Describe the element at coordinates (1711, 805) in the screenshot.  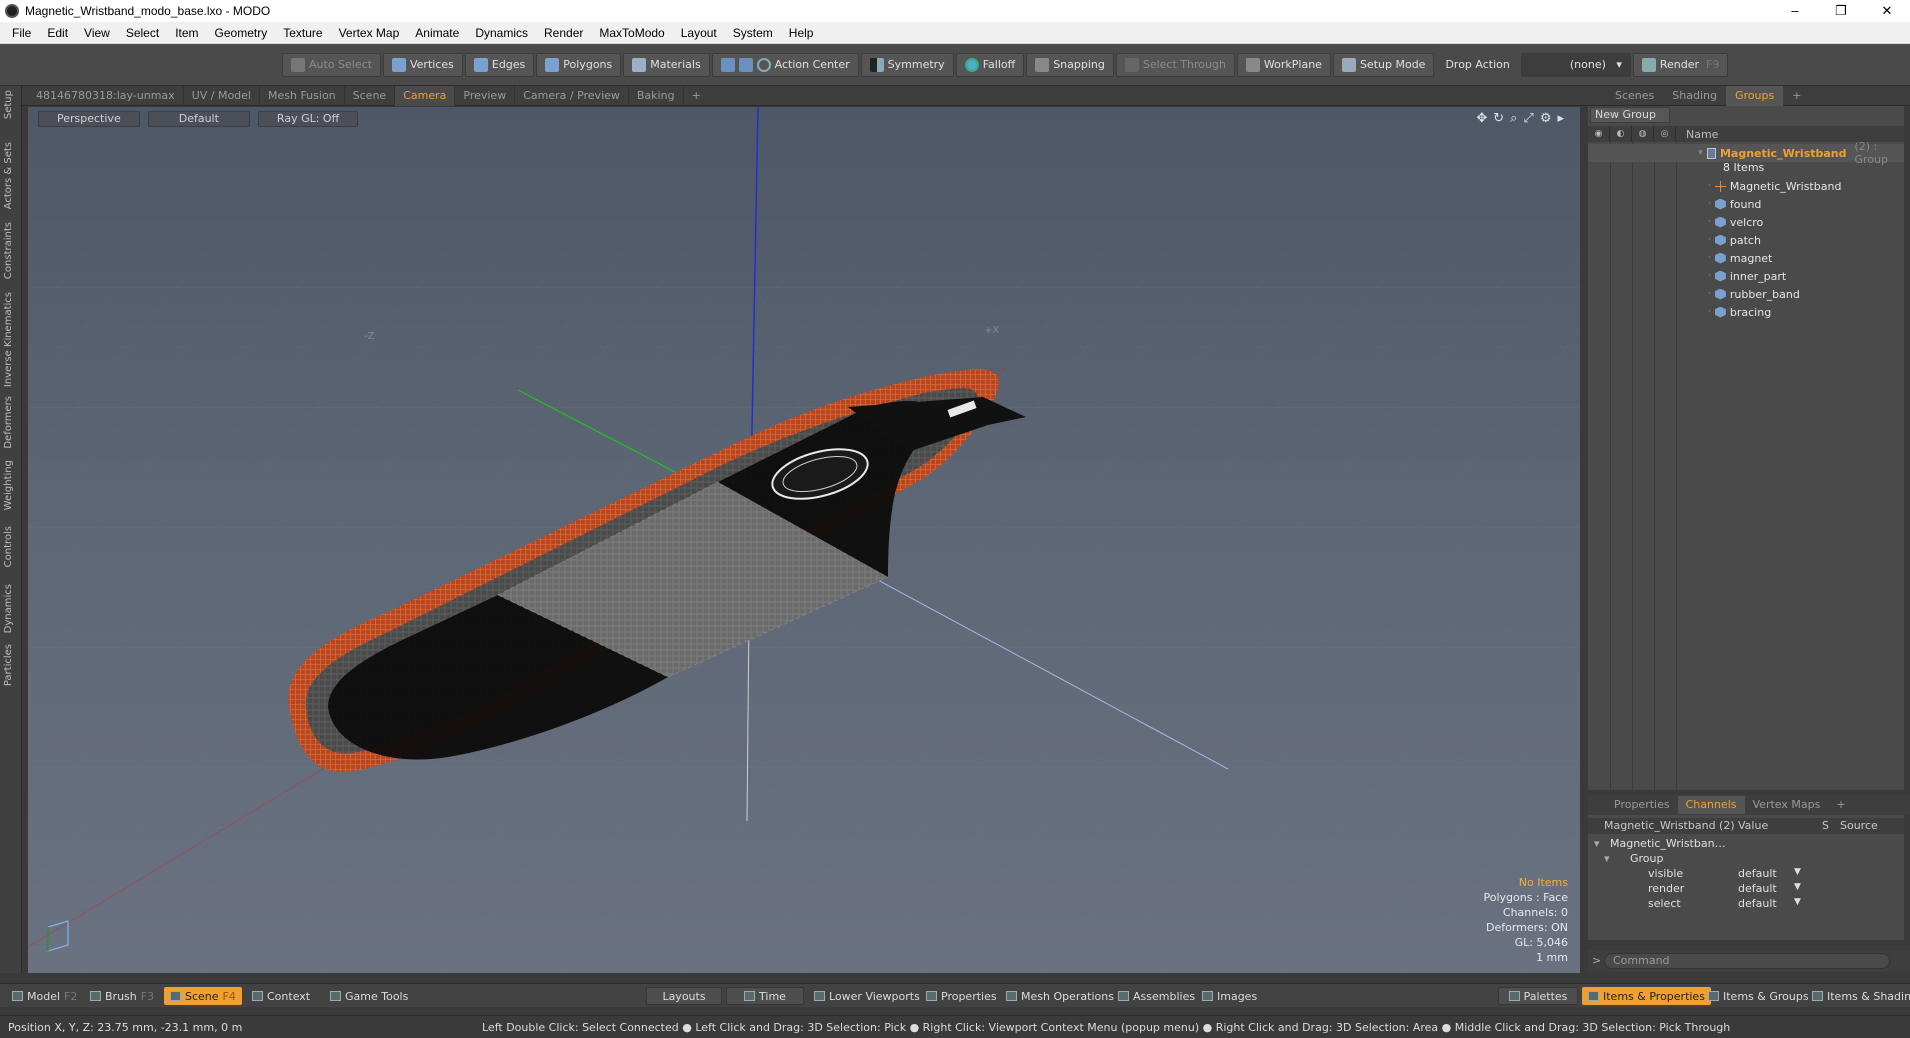
I see `tab-channels: Channels` at that location.